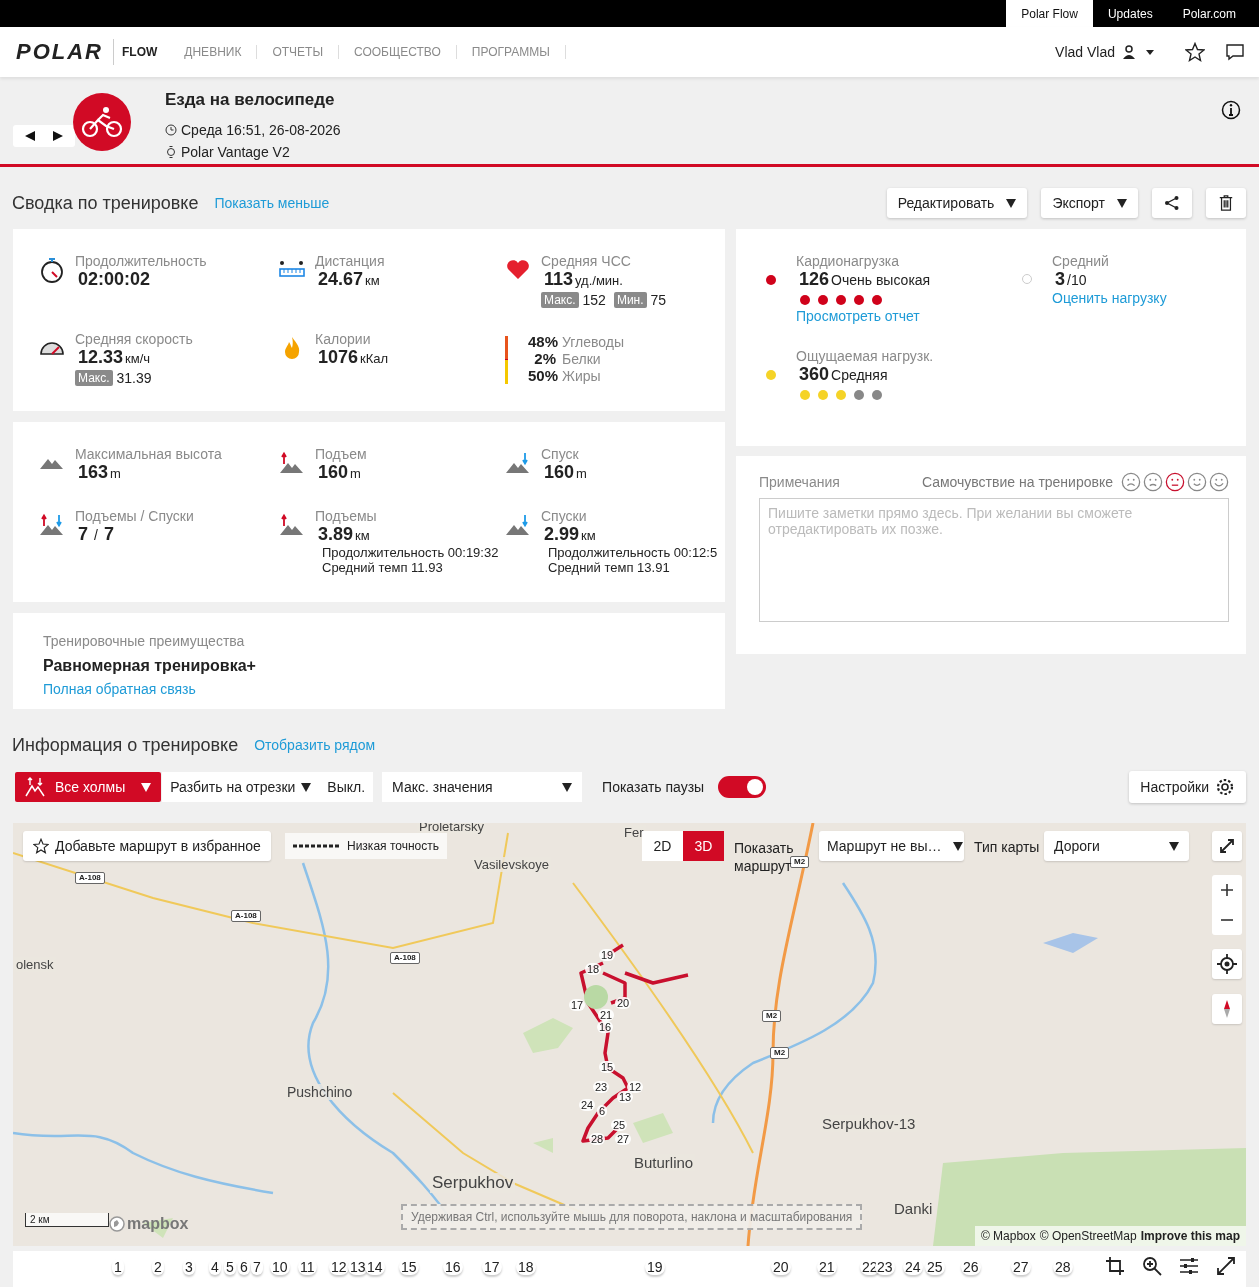 Image resolution: width=1259 pixels, height=1287 pixels. What do you see at coordinates (141, 261) in the screenshot?
I see `stat-label: Продолжительность` at bounding box center [141, 261].